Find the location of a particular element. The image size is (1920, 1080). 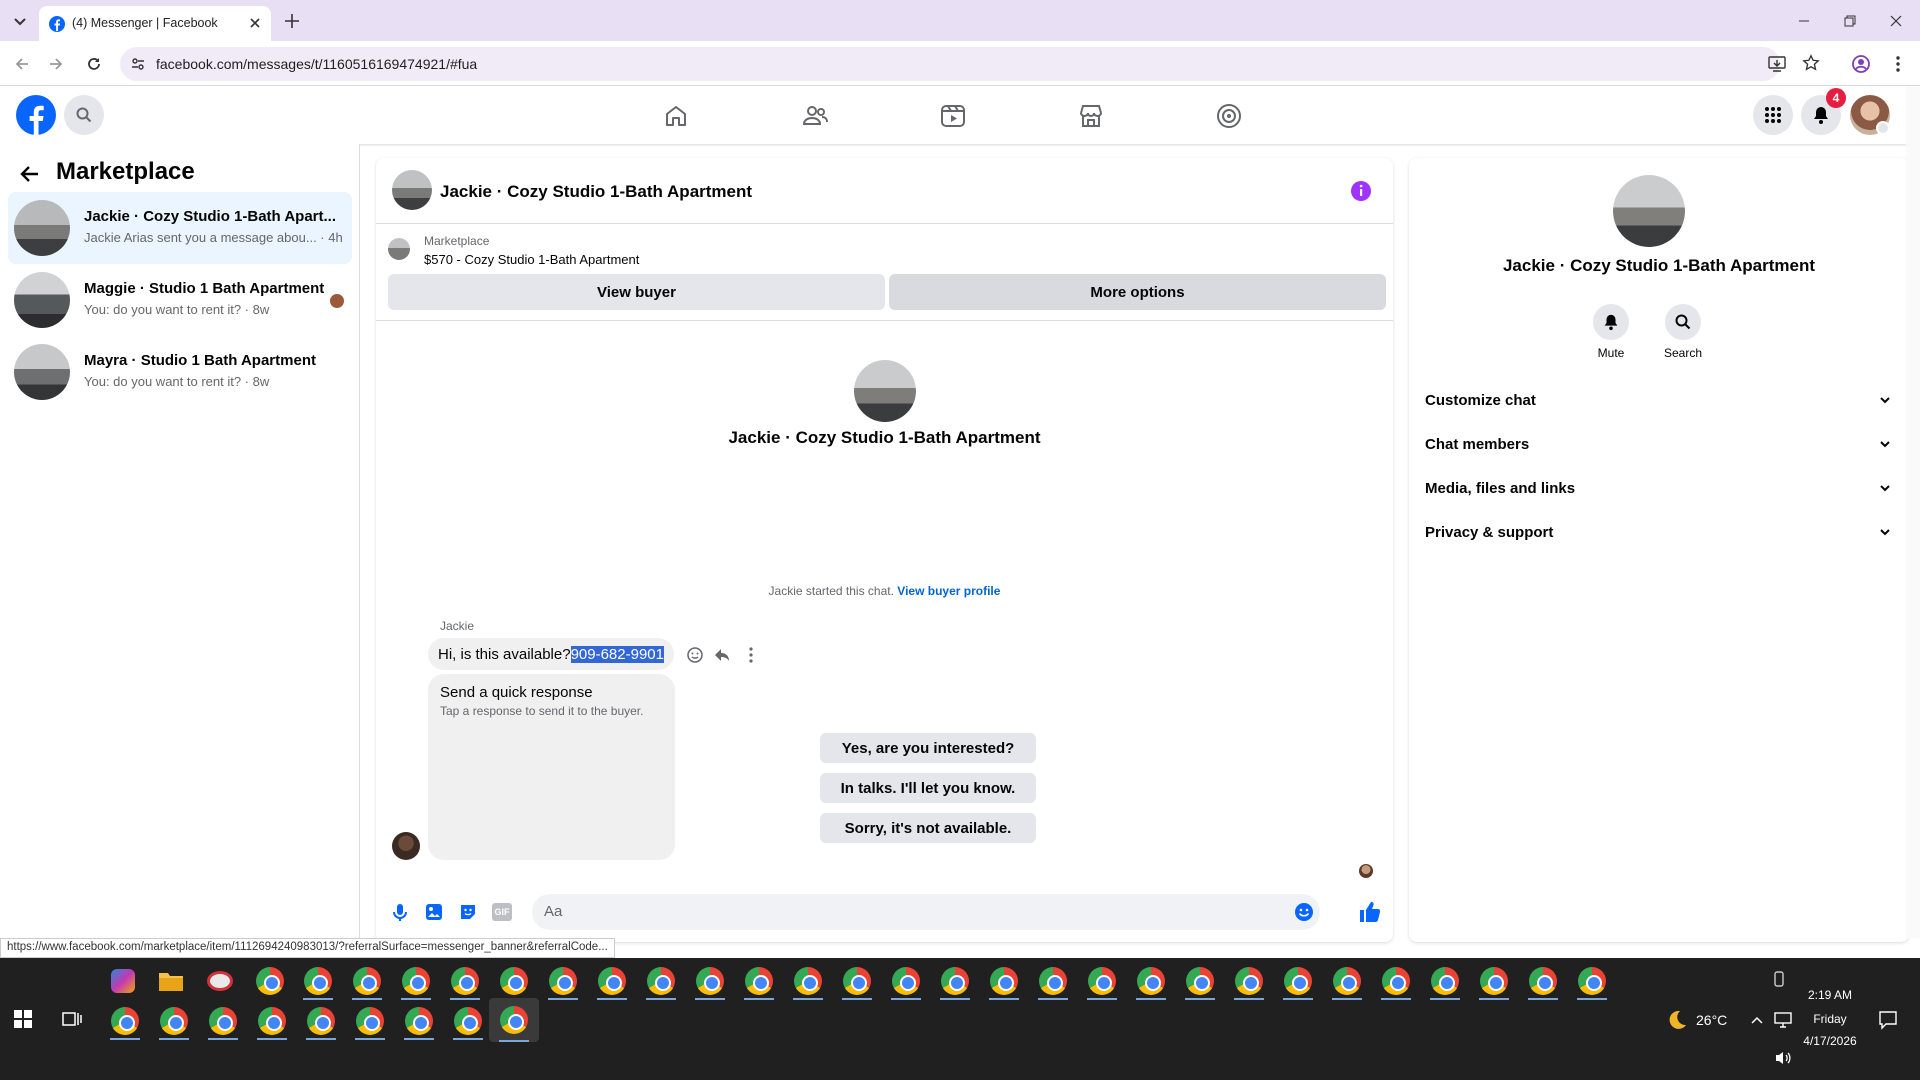

volume-icon is located at coordinates (1783, 1058).